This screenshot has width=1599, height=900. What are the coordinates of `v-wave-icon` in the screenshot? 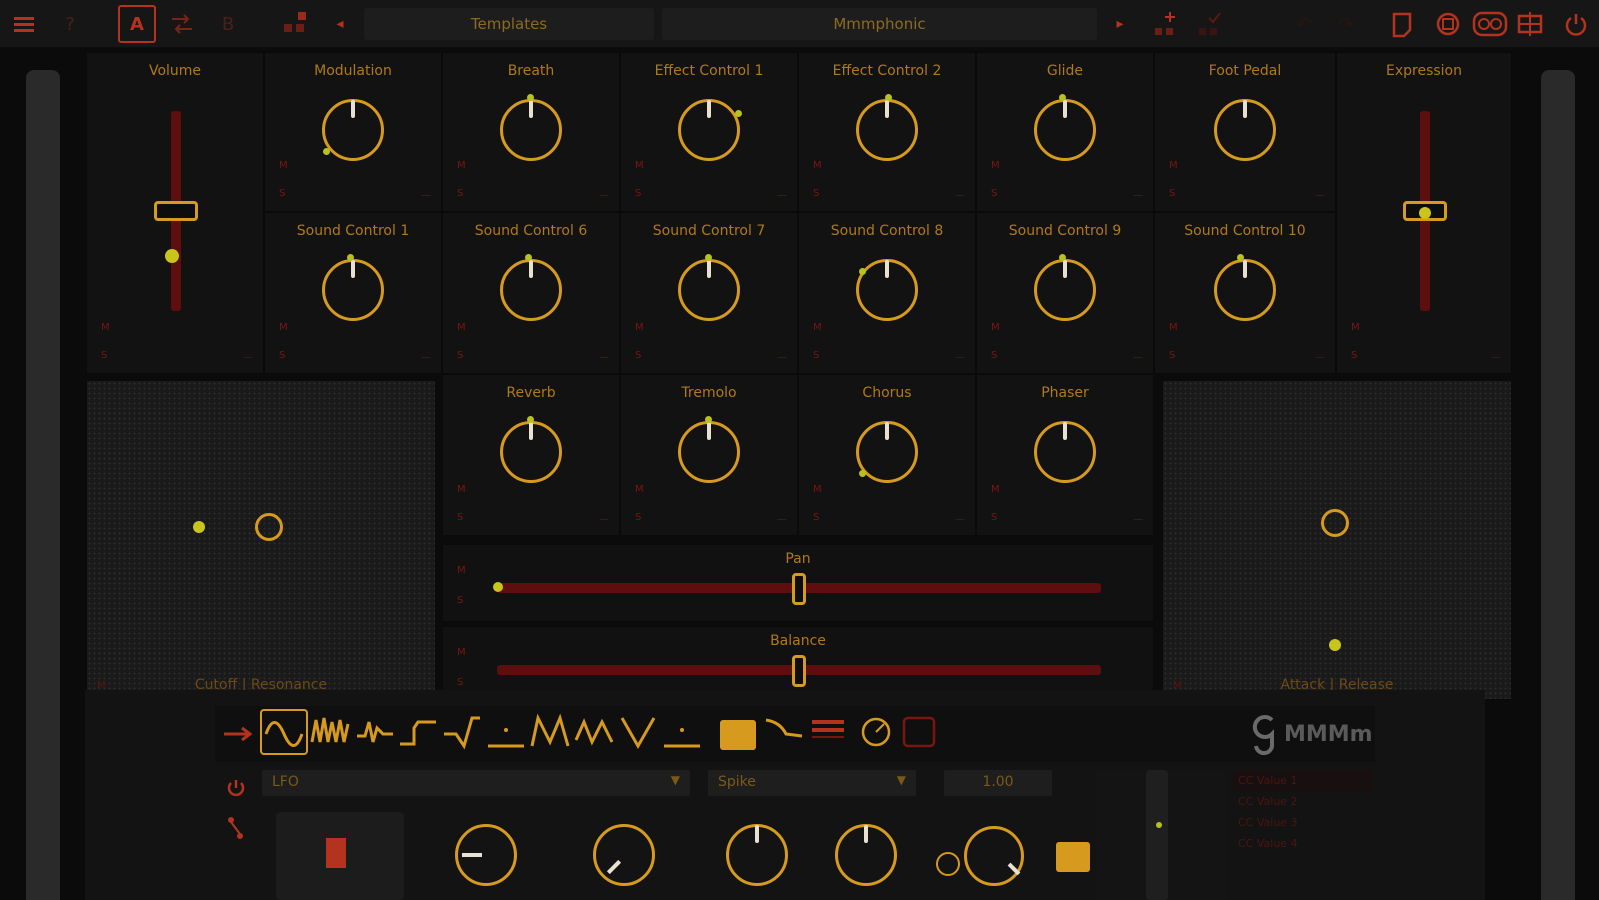 It's located at (638, 732).